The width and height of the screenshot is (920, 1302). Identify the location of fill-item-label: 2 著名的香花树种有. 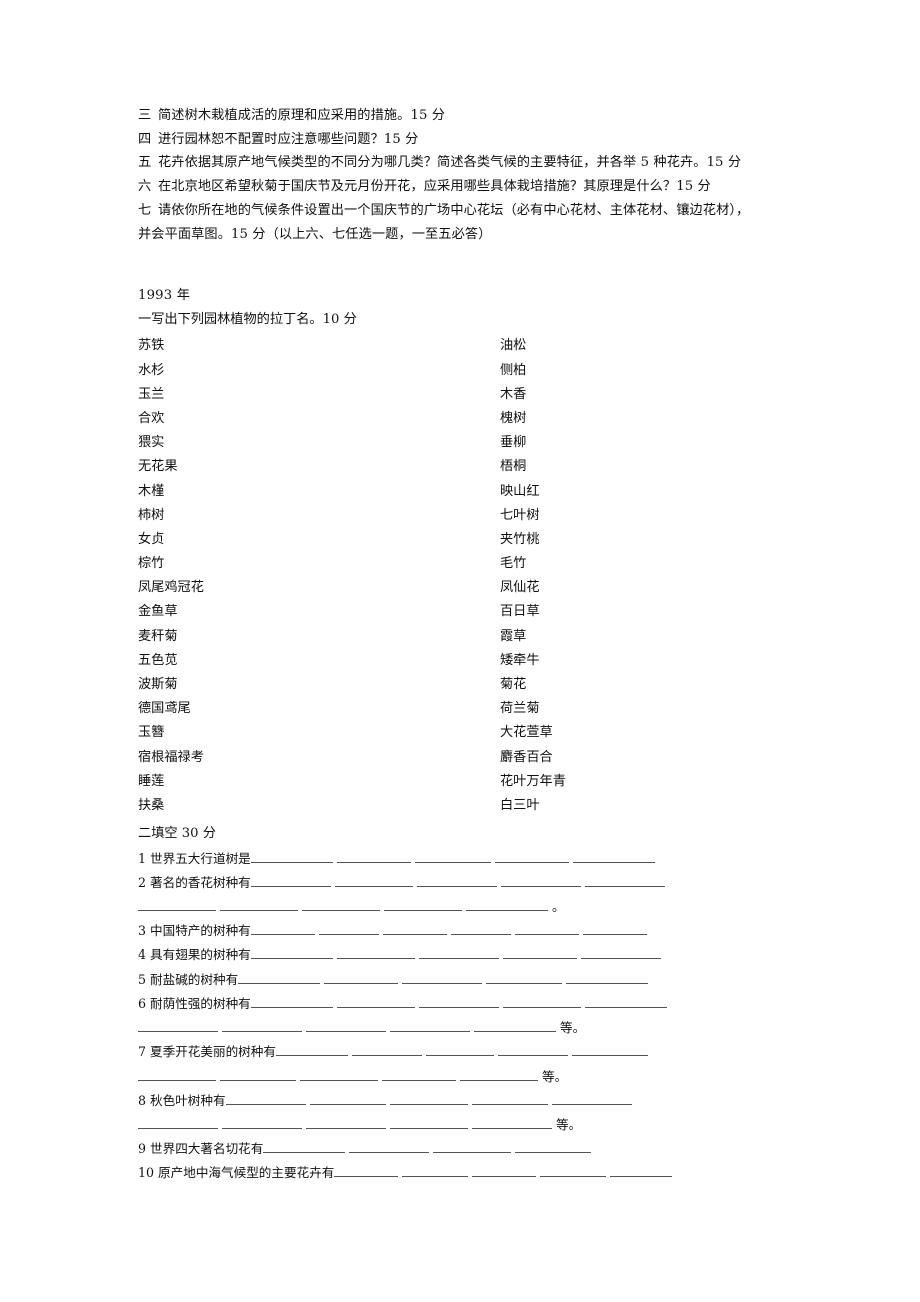
(194, 882).